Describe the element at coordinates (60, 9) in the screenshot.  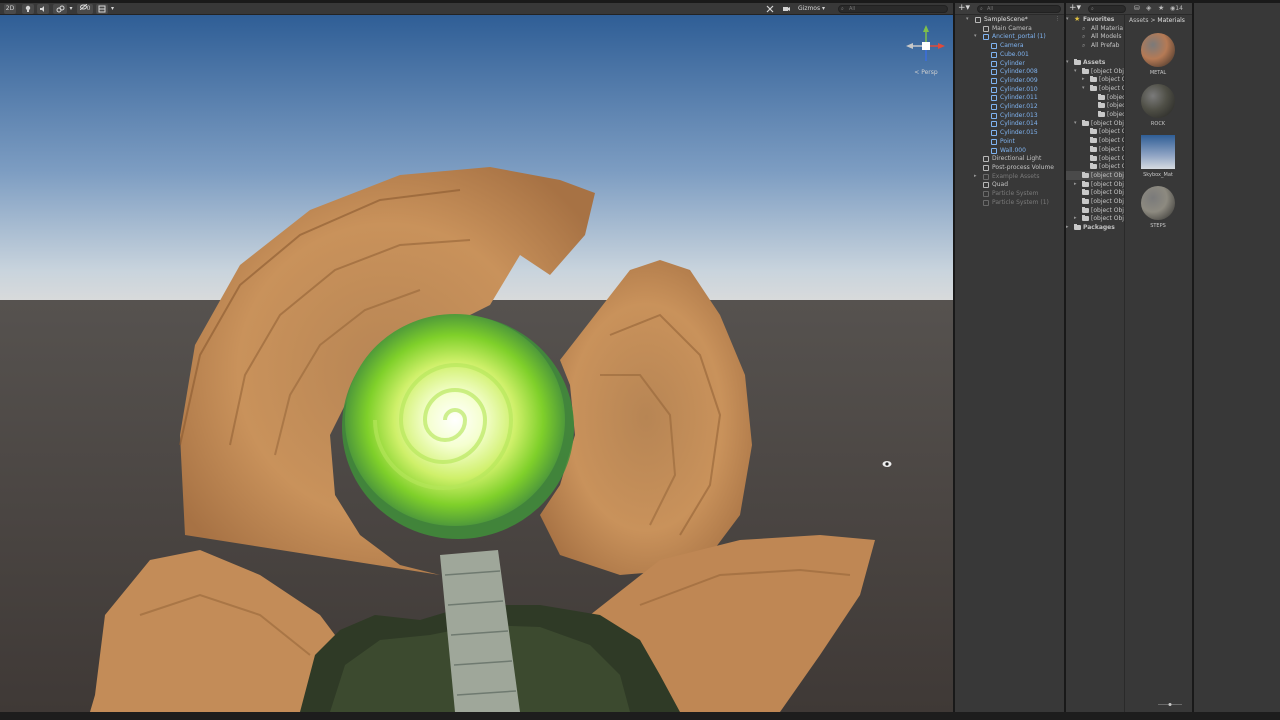
I see `effects-toggle-icon` at that location.